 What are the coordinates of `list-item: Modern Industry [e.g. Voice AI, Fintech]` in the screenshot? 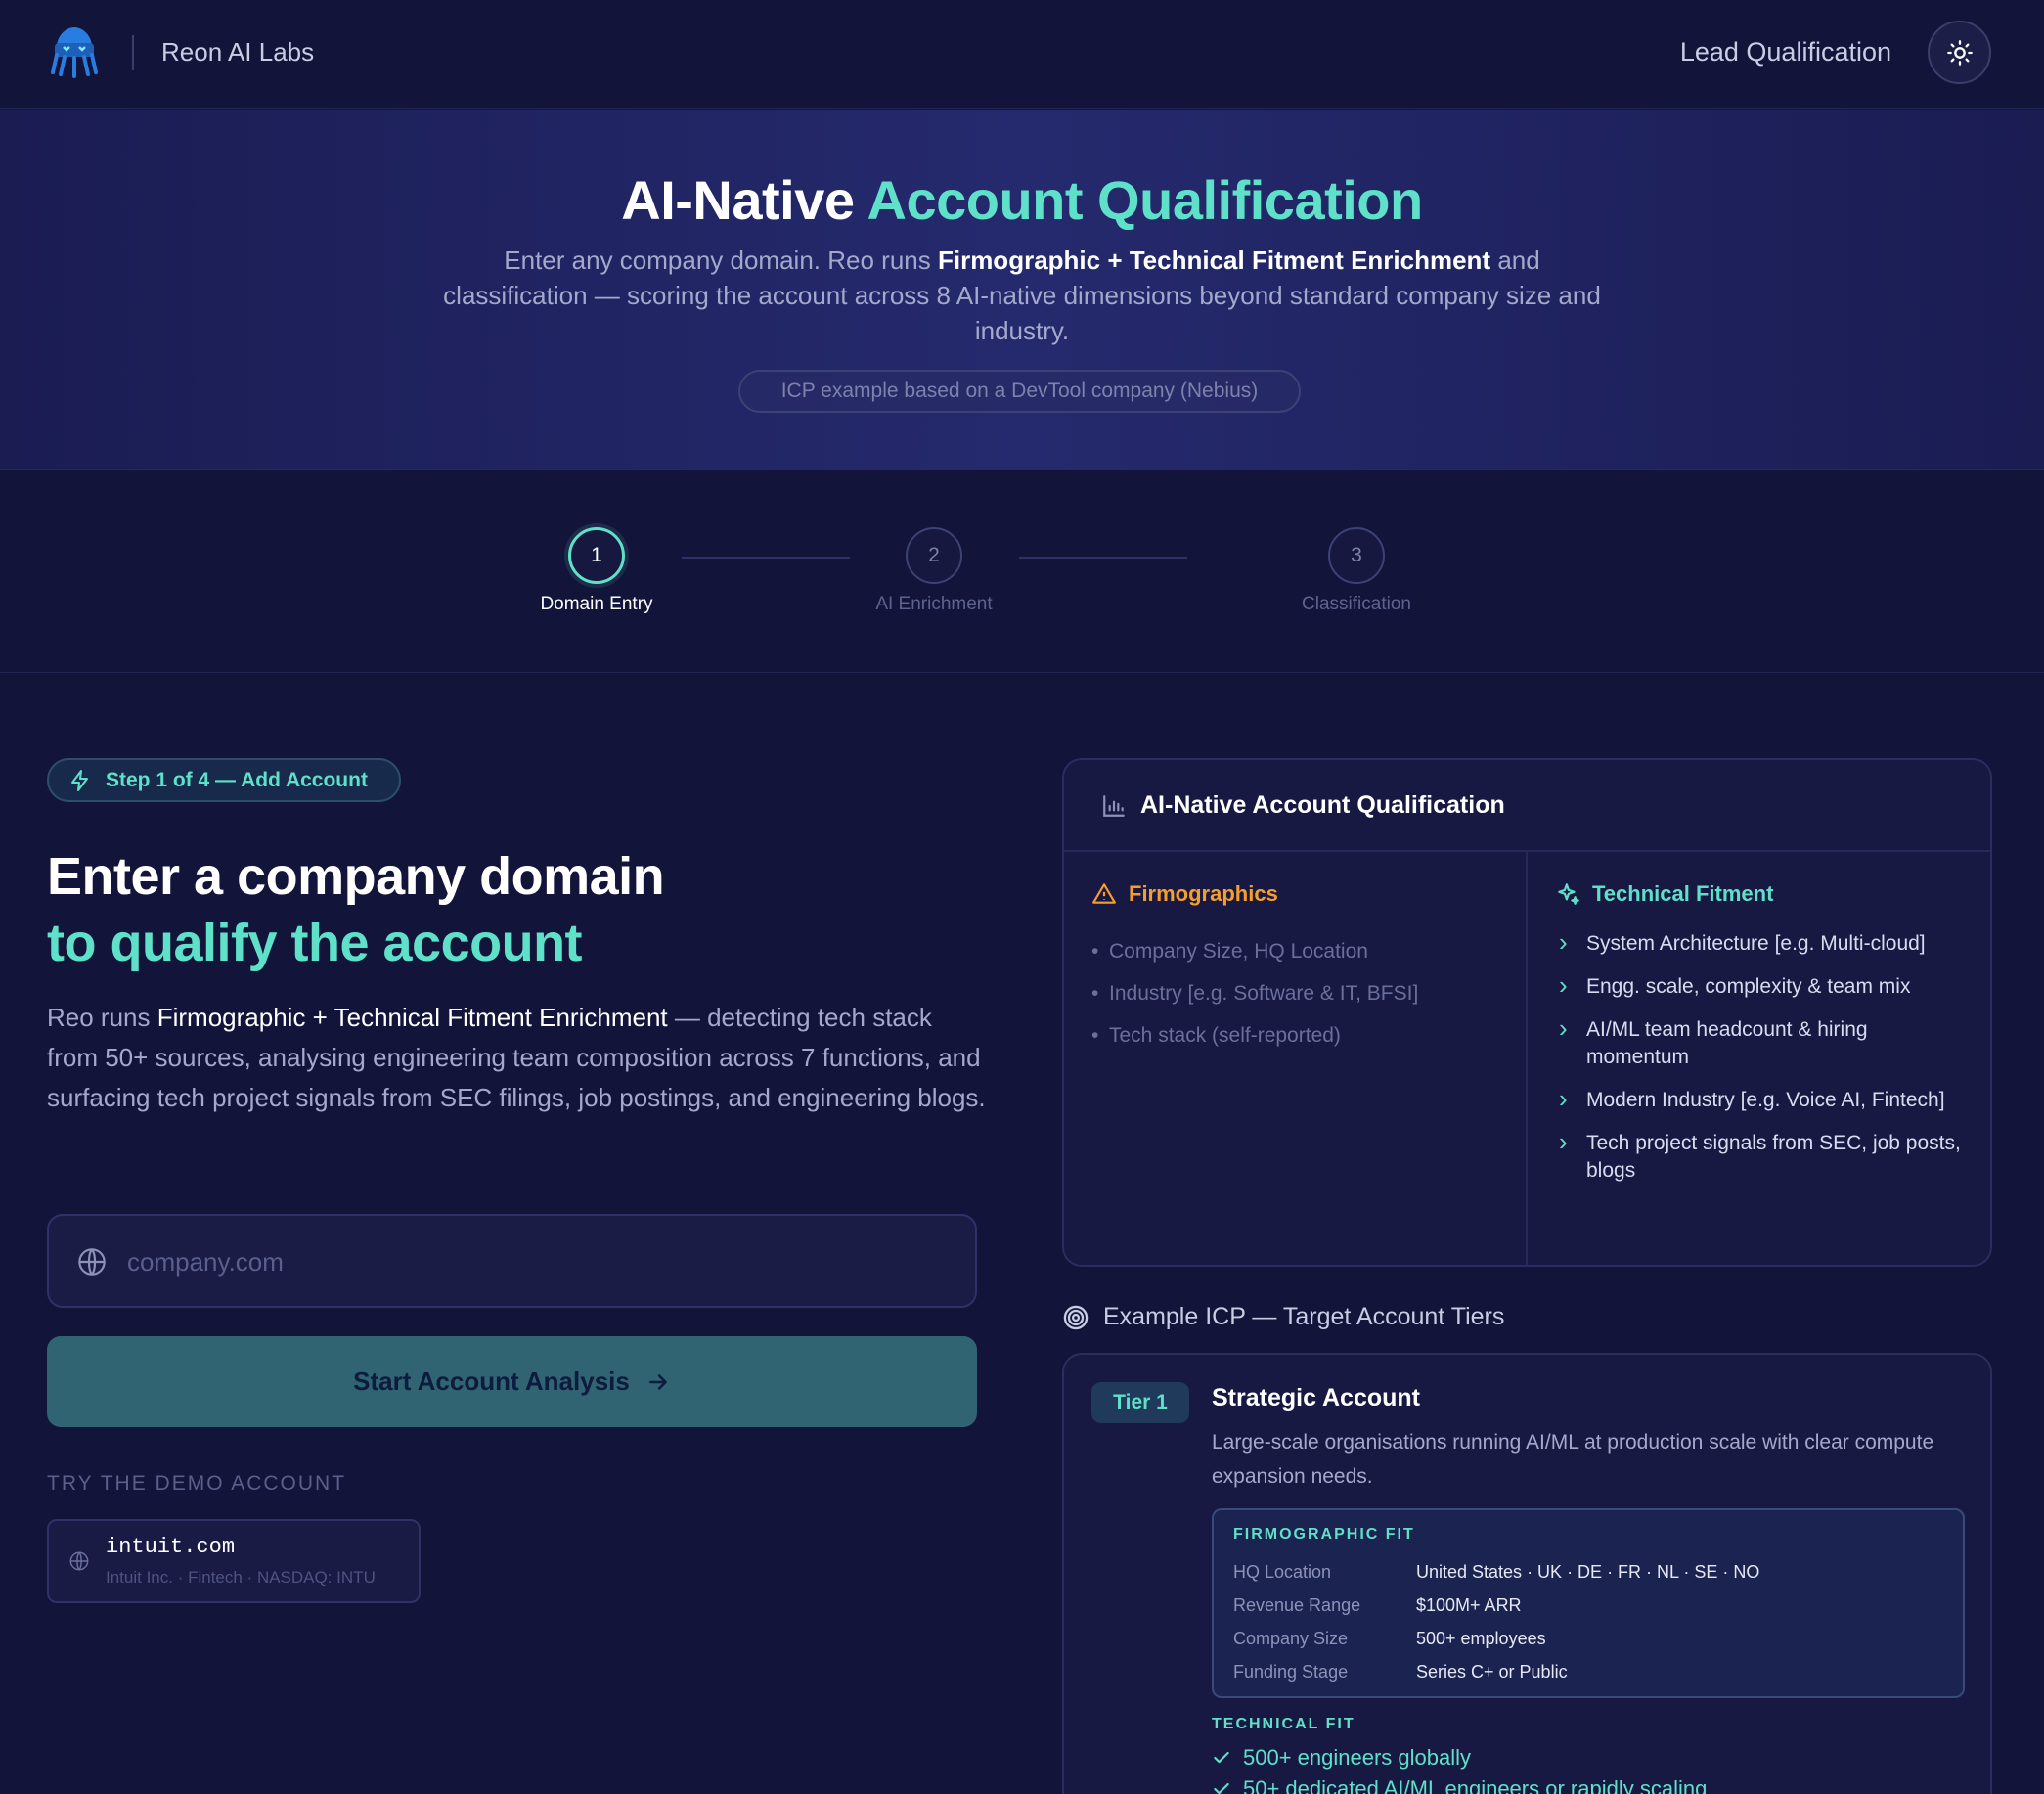 It's located at (1760, 1099).